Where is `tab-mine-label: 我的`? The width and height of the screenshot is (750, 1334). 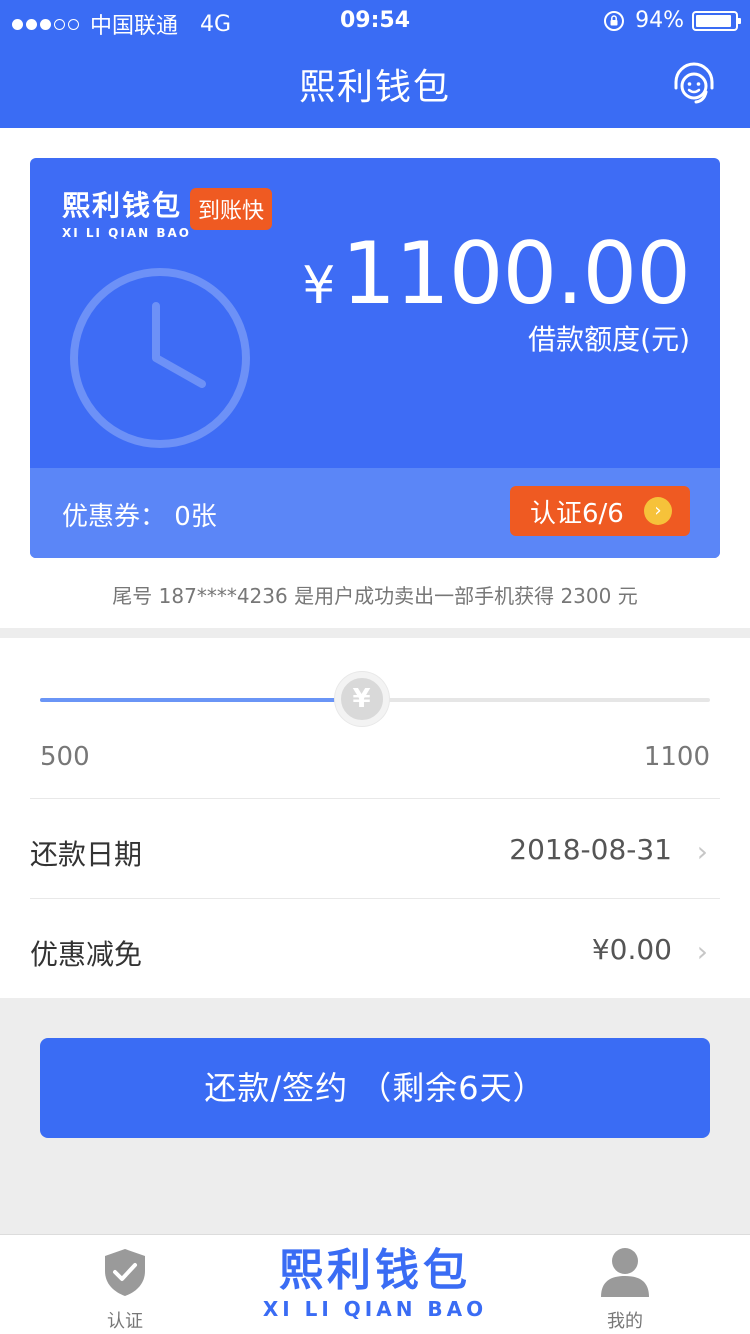
tab-mine-label: 我的 is located at coordinates (625, 1321).